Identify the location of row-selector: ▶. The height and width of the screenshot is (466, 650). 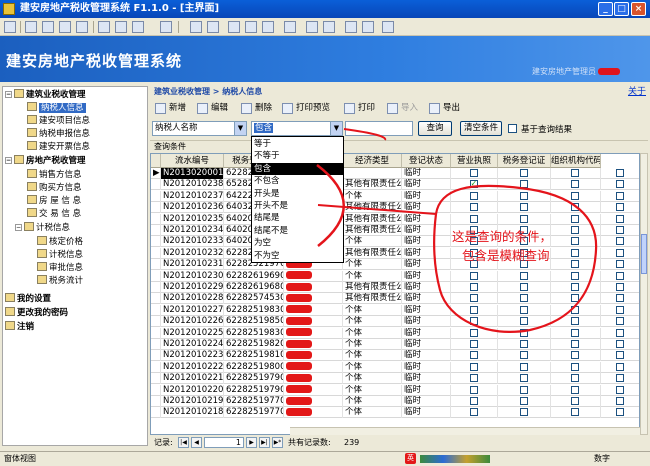
(156, 173).